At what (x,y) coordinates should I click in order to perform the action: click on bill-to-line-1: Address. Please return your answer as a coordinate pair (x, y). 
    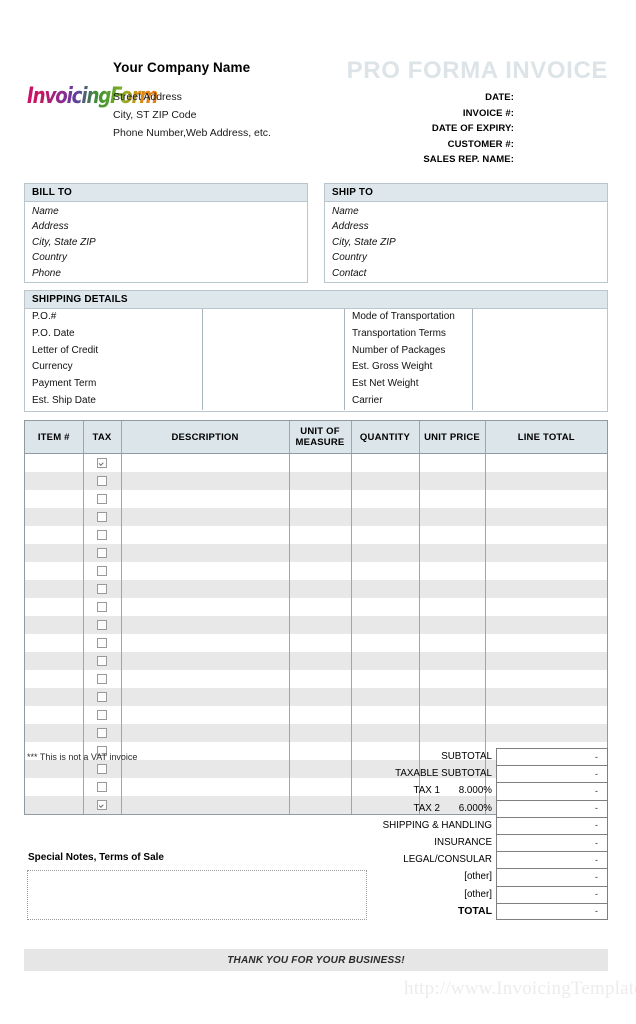
    Looking at the image, I should click on (169, 226).